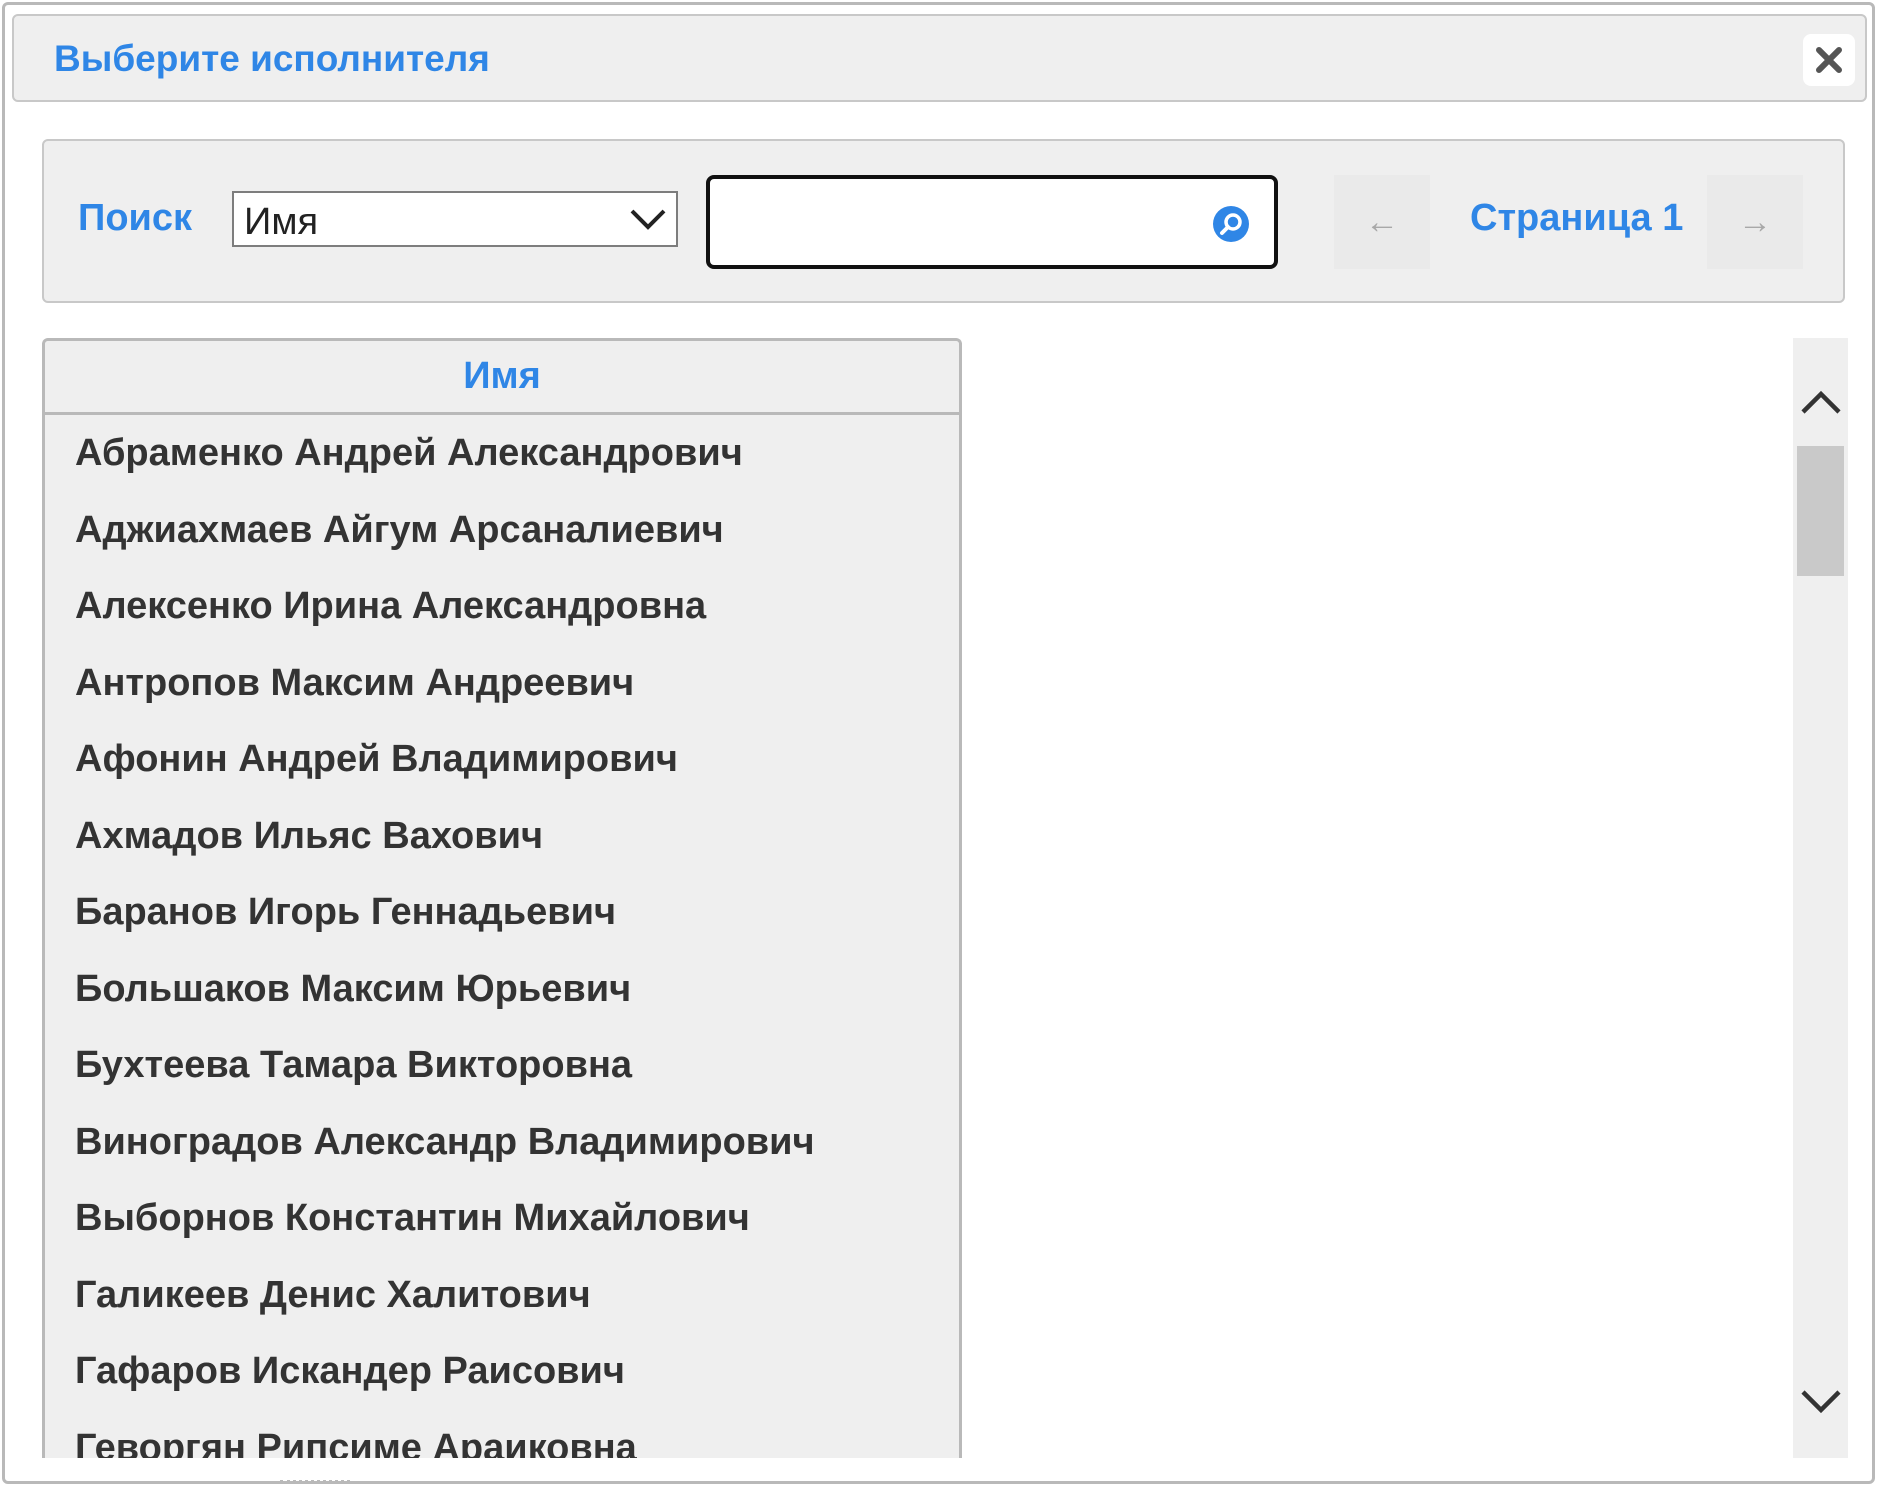 The image size is (1883, 1491). Describe the element at coordinates (1820, 898) in the screenshot. I see `vertical-scrollbar` at that location.